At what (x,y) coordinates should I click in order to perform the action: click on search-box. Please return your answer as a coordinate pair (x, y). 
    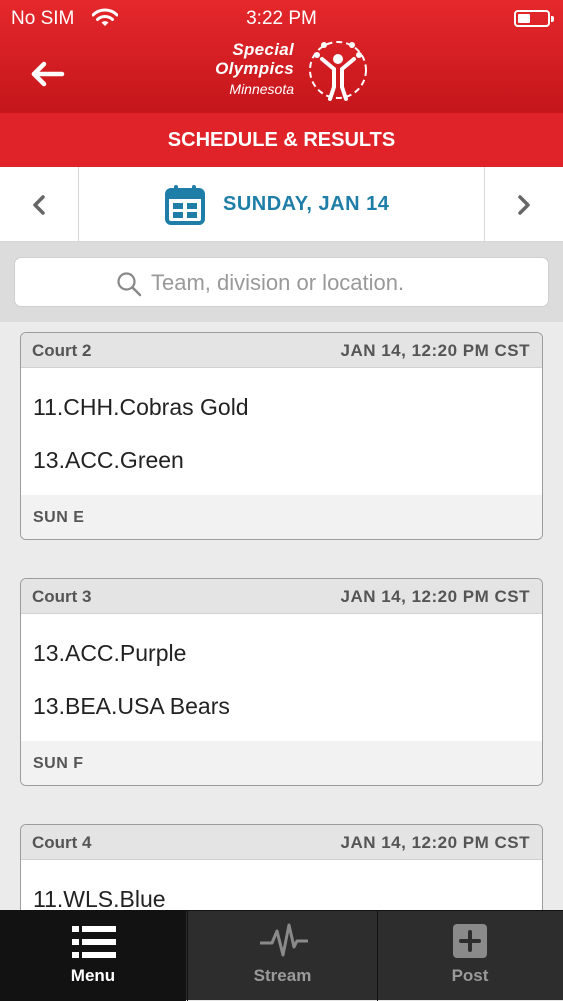
    Looking at the image, I should click on (281, 282).